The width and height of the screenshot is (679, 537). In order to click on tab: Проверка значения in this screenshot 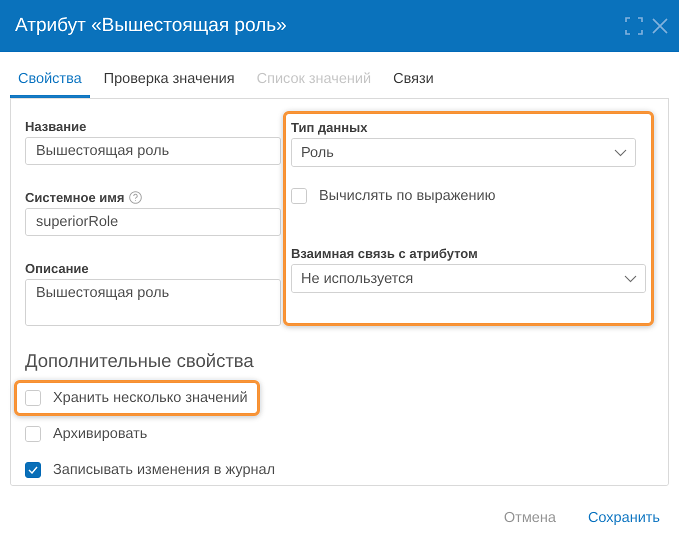, I will do `click(169, 82)`.